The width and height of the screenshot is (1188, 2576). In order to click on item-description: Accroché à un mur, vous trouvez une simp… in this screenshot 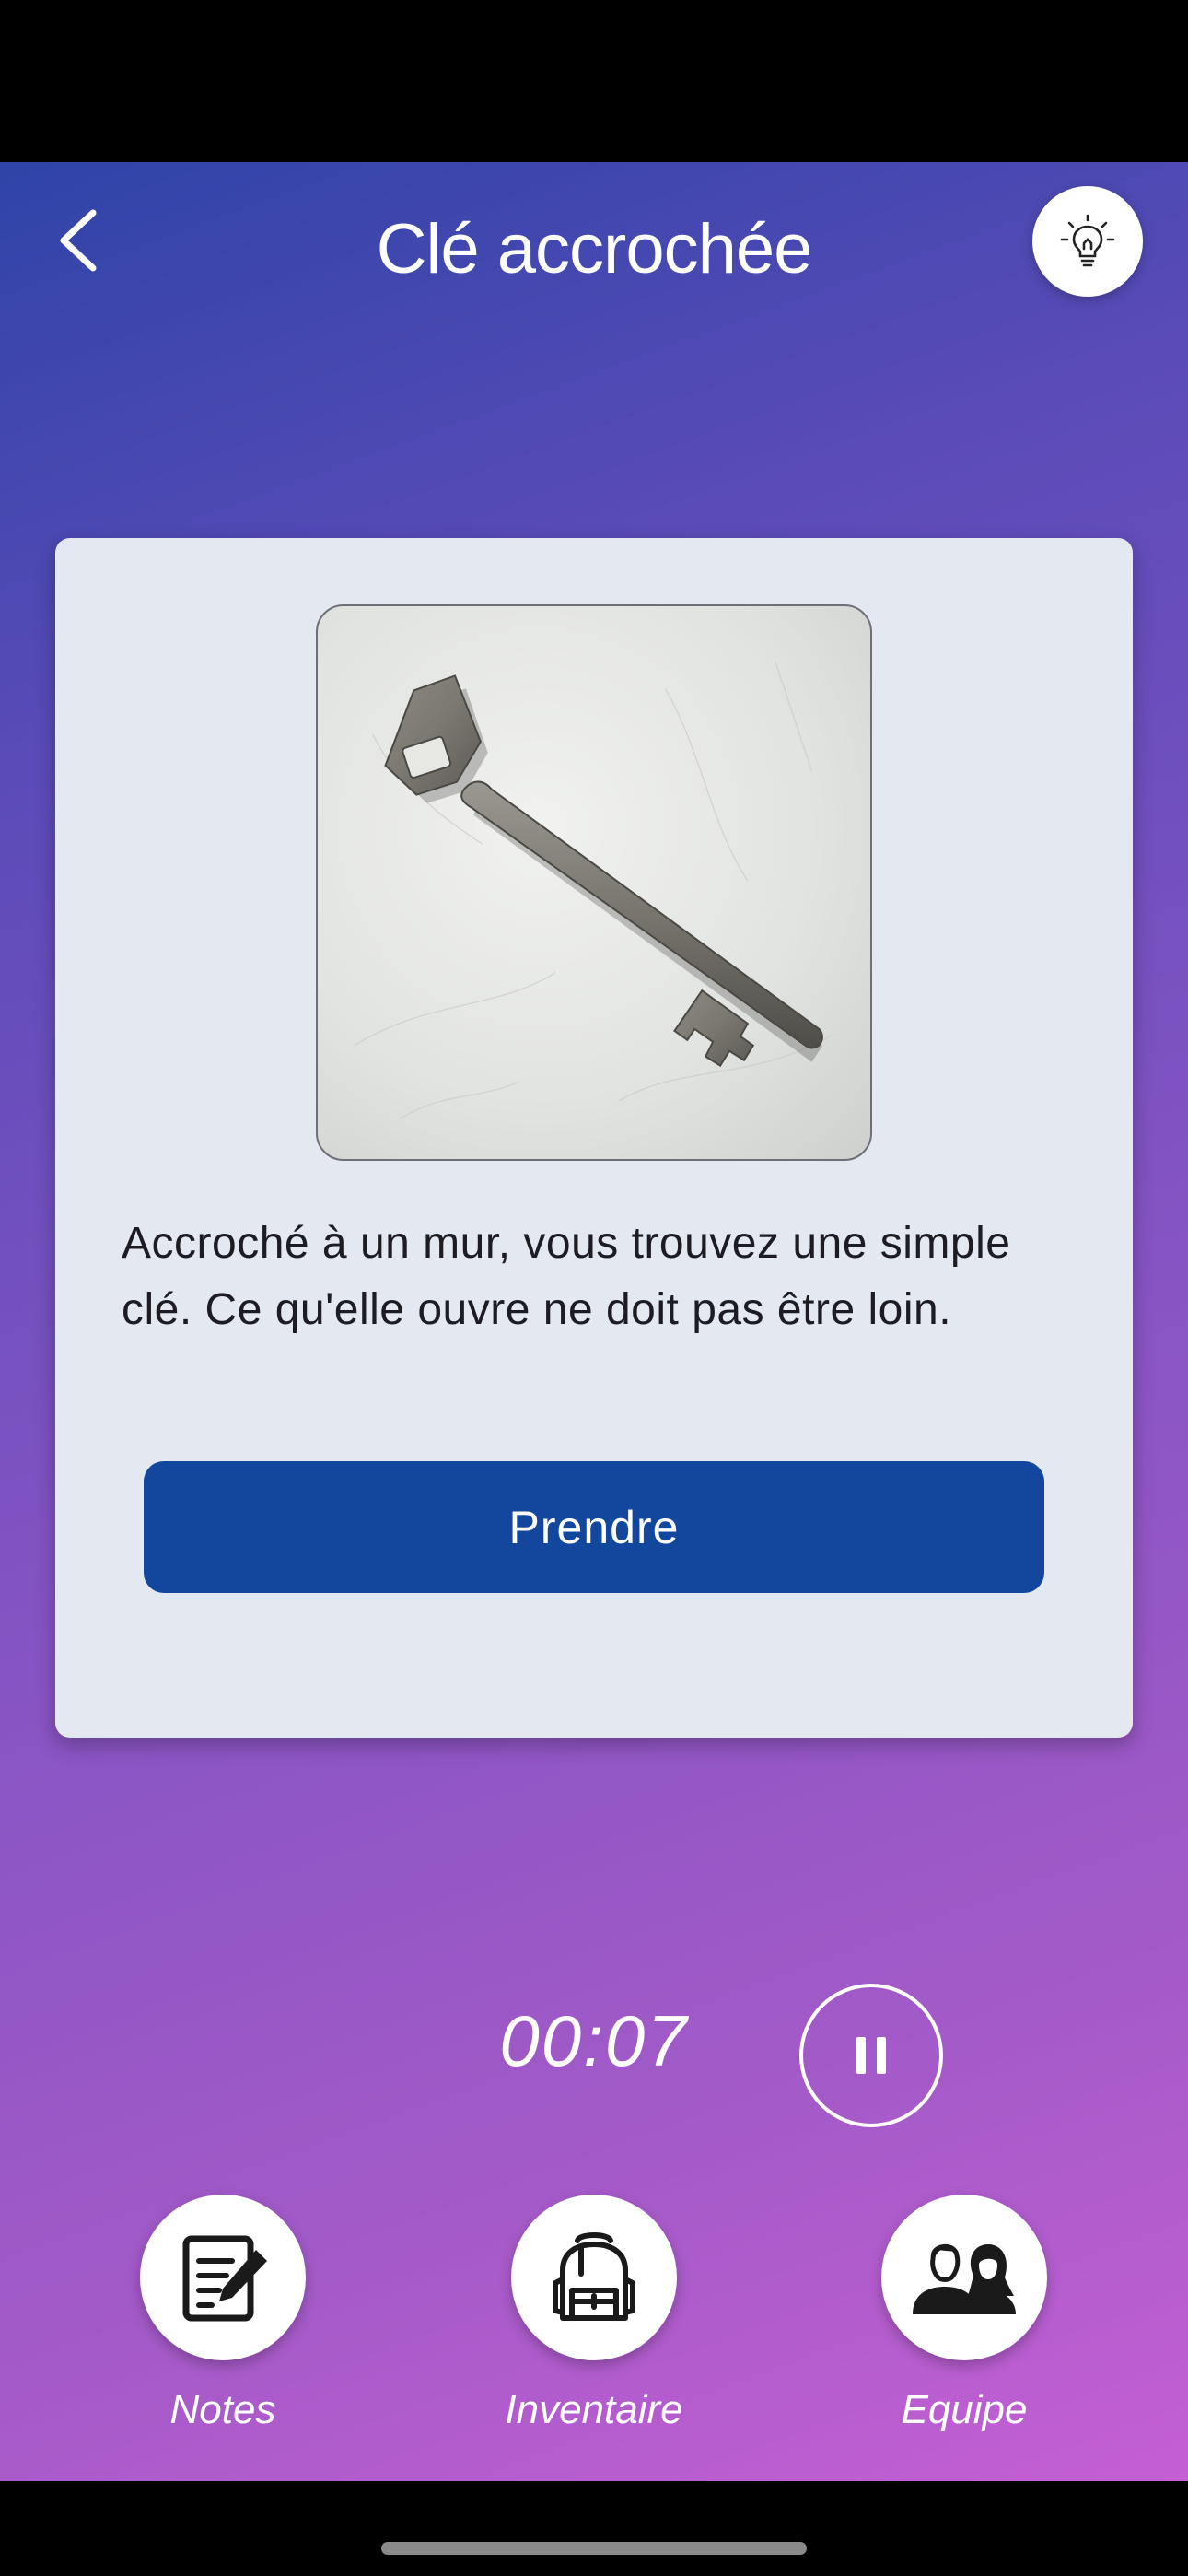, I will do `click(566, 1276)`.